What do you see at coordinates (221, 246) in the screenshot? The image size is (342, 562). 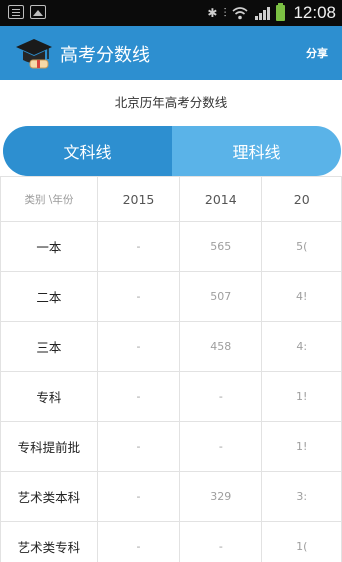 I see `score-cell: 565` at bounding box center [221, 246].